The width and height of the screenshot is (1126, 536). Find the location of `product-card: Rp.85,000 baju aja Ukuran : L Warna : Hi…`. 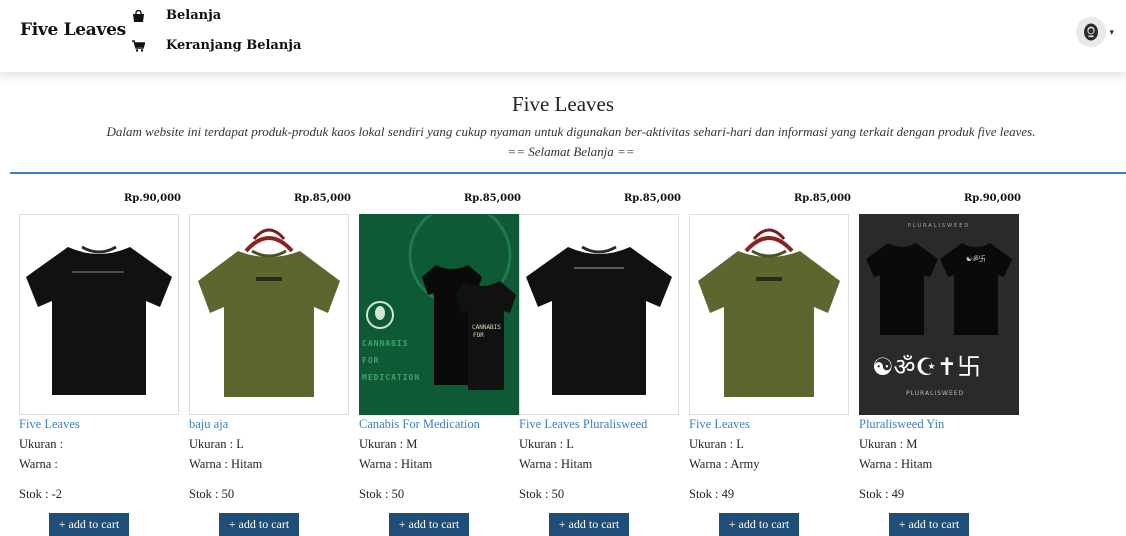

product-card: Rp.85,000 baju aja Ukuran : L Warna : Hi… is located at coordinates (270, 363).